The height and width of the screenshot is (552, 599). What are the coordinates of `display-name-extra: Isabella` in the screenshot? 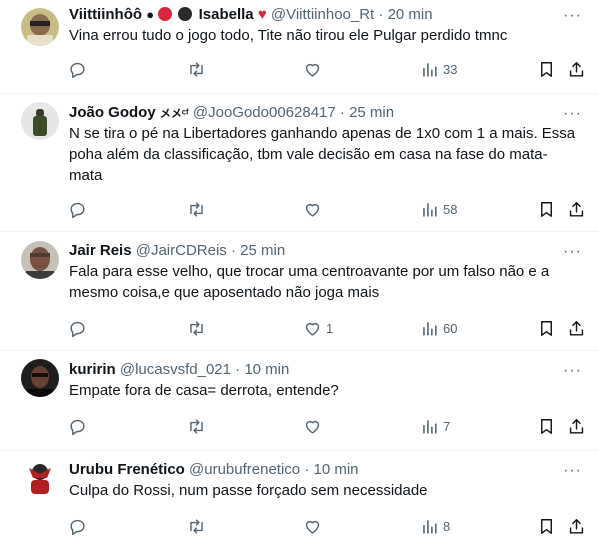 It's located at (226, 14).